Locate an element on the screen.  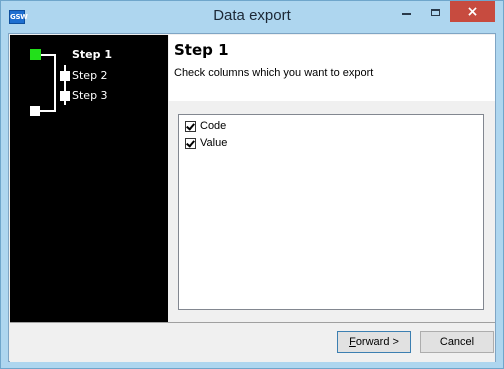
column-option-code: Code is located at coordinates (205, 126).